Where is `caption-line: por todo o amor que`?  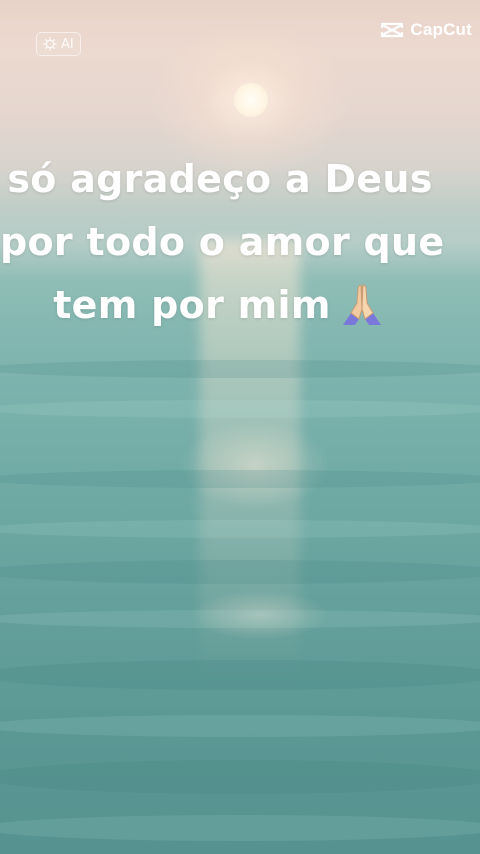 caption-line: por todo o amor que is located at coordinates (222, 242).